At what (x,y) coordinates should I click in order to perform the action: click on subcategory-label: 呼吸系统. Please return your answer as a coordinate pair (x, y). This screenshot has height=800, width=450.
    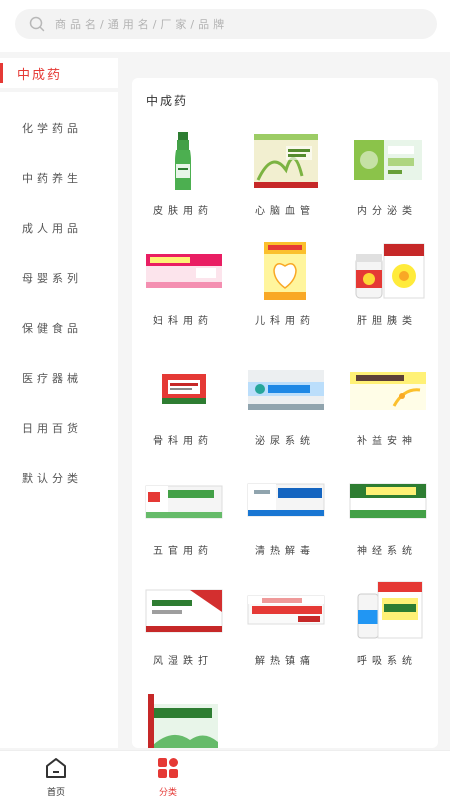
    Looking at the image, I should click on (387, 661).